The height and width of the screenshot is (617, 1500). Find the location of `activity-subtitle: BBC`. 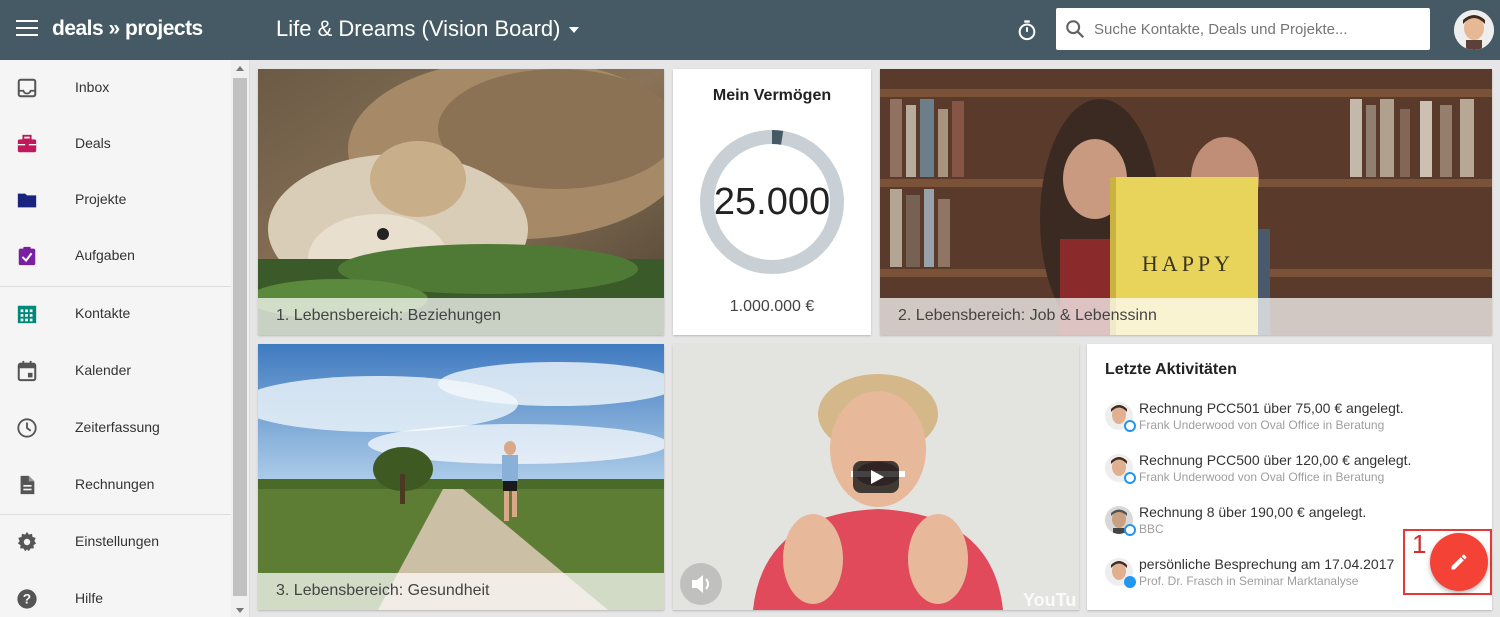

activity-subtitle: BBC is located at coordinates (1151, 529).